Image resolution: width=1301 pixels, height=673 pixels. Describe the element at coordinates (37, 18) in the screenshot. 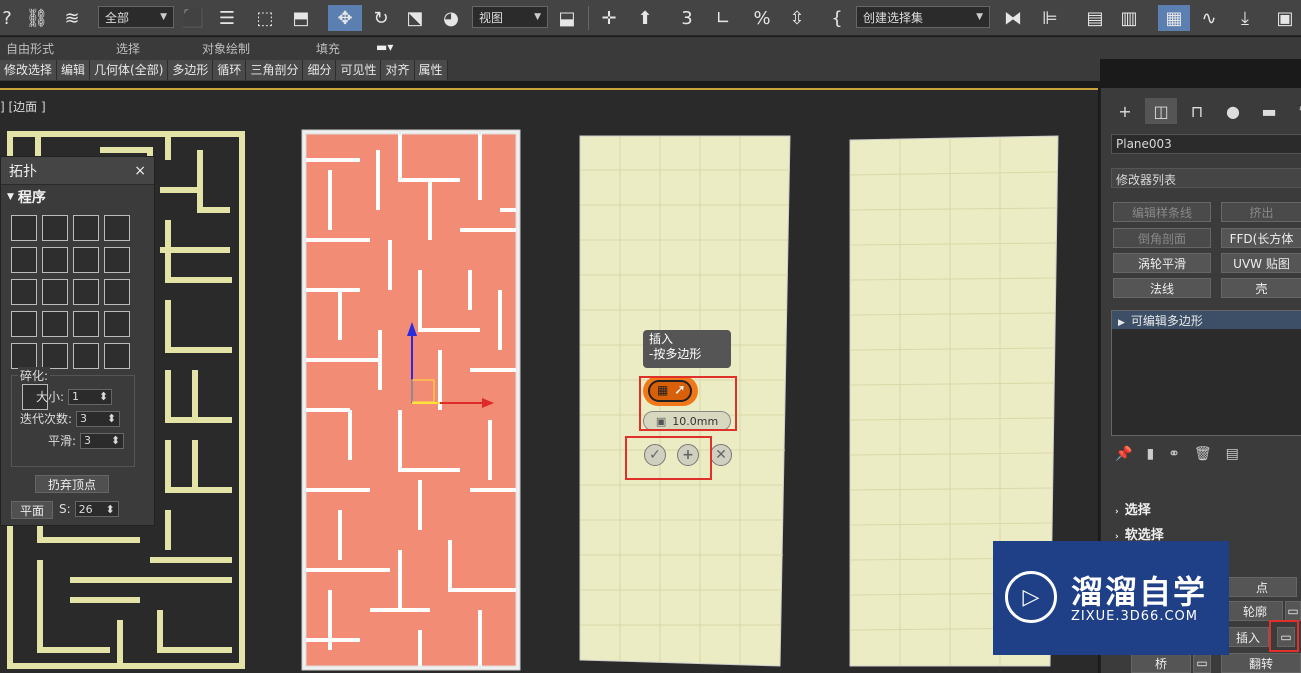

I see `unlink-icon: ⛓` at that location.